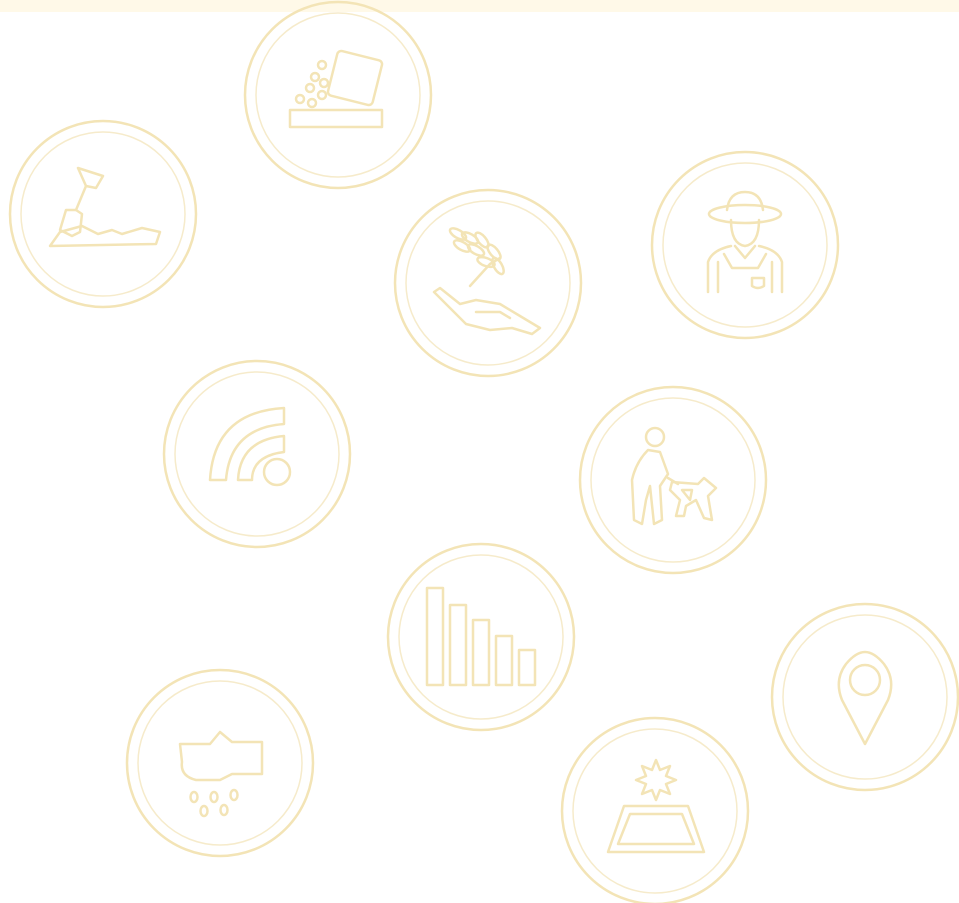 This screenshot has height=903, width=959. What do you see at coordinates (338, 95) in the screenshot?
I see `pouring-seeds-icon` at bounding box center [338, 95].